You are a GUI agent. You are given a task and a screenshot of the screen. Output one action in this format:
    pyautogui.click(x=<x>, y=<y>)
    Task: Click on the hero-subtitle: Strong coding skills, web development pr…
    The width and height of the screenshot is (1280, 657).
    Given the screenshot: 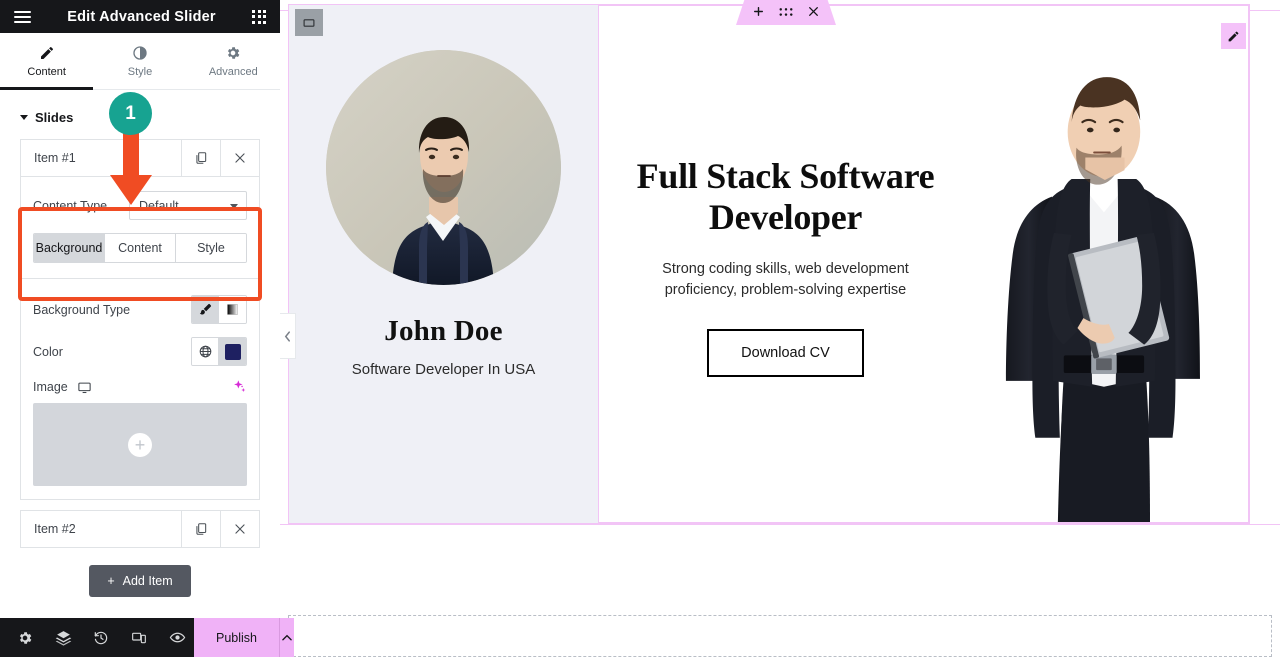 What is the action you would take?
    pyautogui.click(x=785, y=280)
    